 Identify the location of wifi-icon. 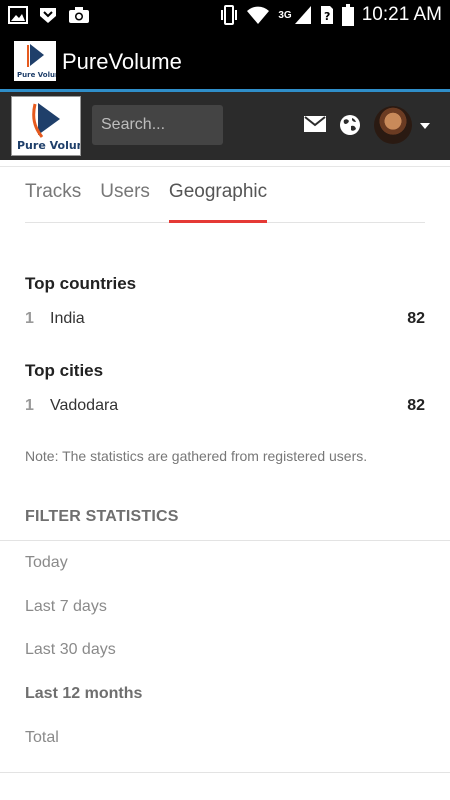
(258, 15).